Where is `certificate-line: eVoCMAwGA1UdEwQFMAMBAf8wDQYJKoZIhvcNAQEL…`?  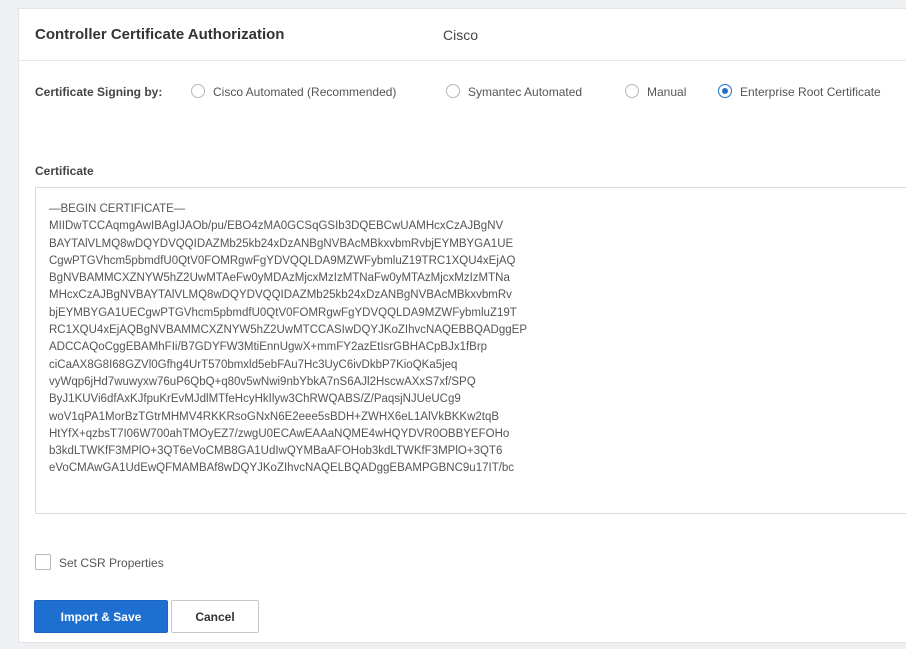 certificate-line: eVoCMAwGA1UdEwQFMAMBAf8wDQYJKoZIhvcNAQEL… is located at coordinates (282, 468).